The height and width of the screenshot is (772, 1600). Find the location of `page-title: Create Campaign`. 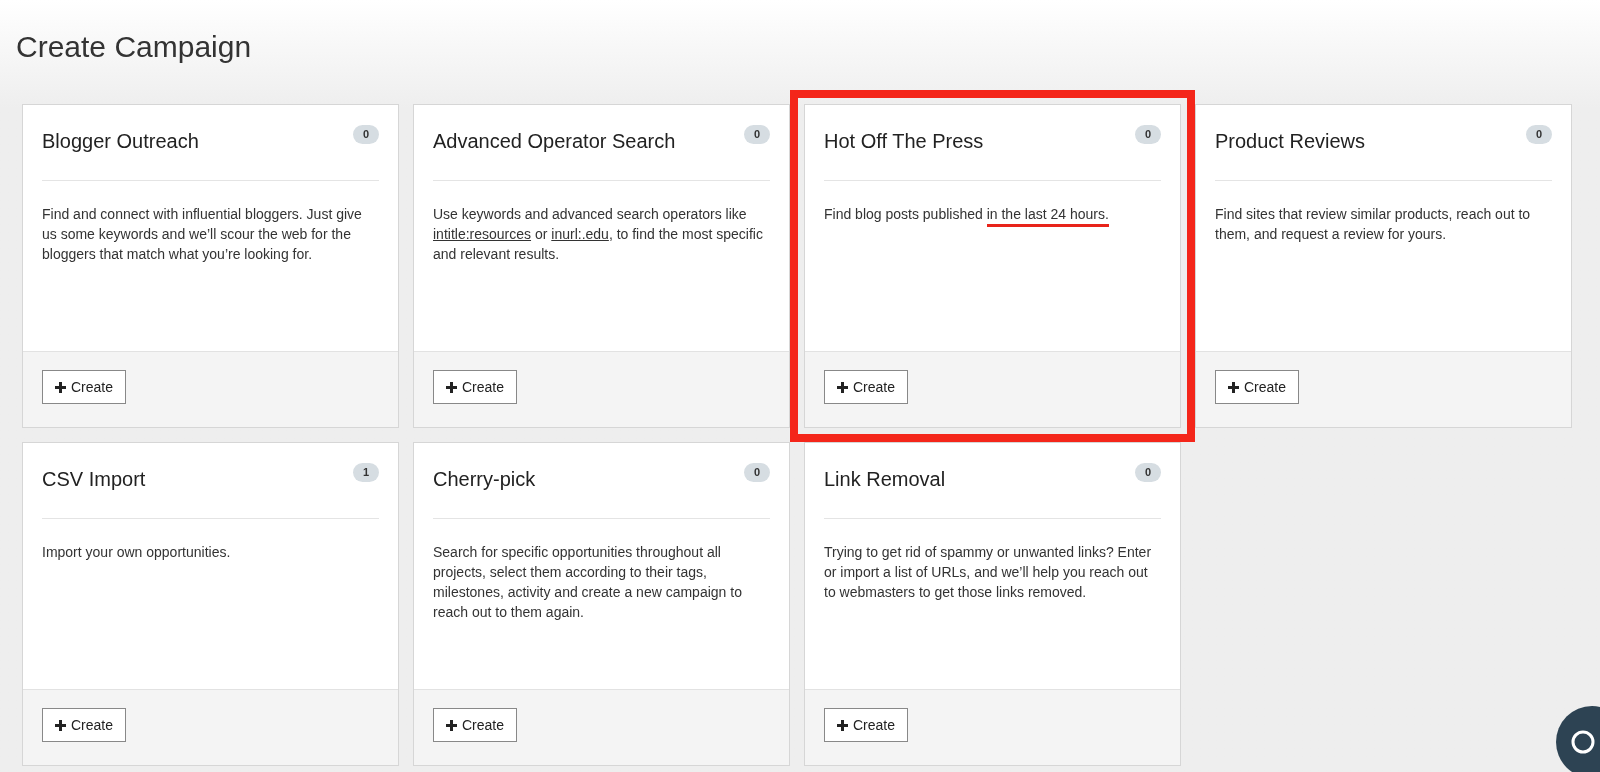

page-title: Create Campaign is located at coordinates (134, 47).